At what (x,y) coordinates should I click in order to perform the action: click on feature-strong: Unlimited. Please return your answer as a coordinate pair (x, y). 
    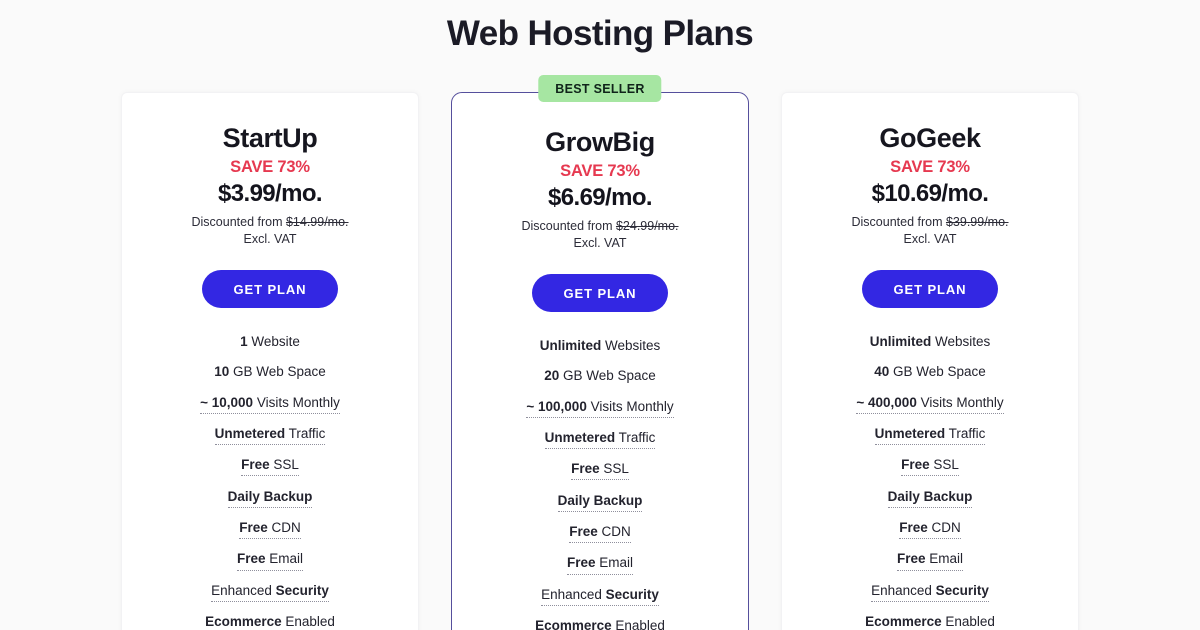
    Looking at the image, I should click on (570, 345).